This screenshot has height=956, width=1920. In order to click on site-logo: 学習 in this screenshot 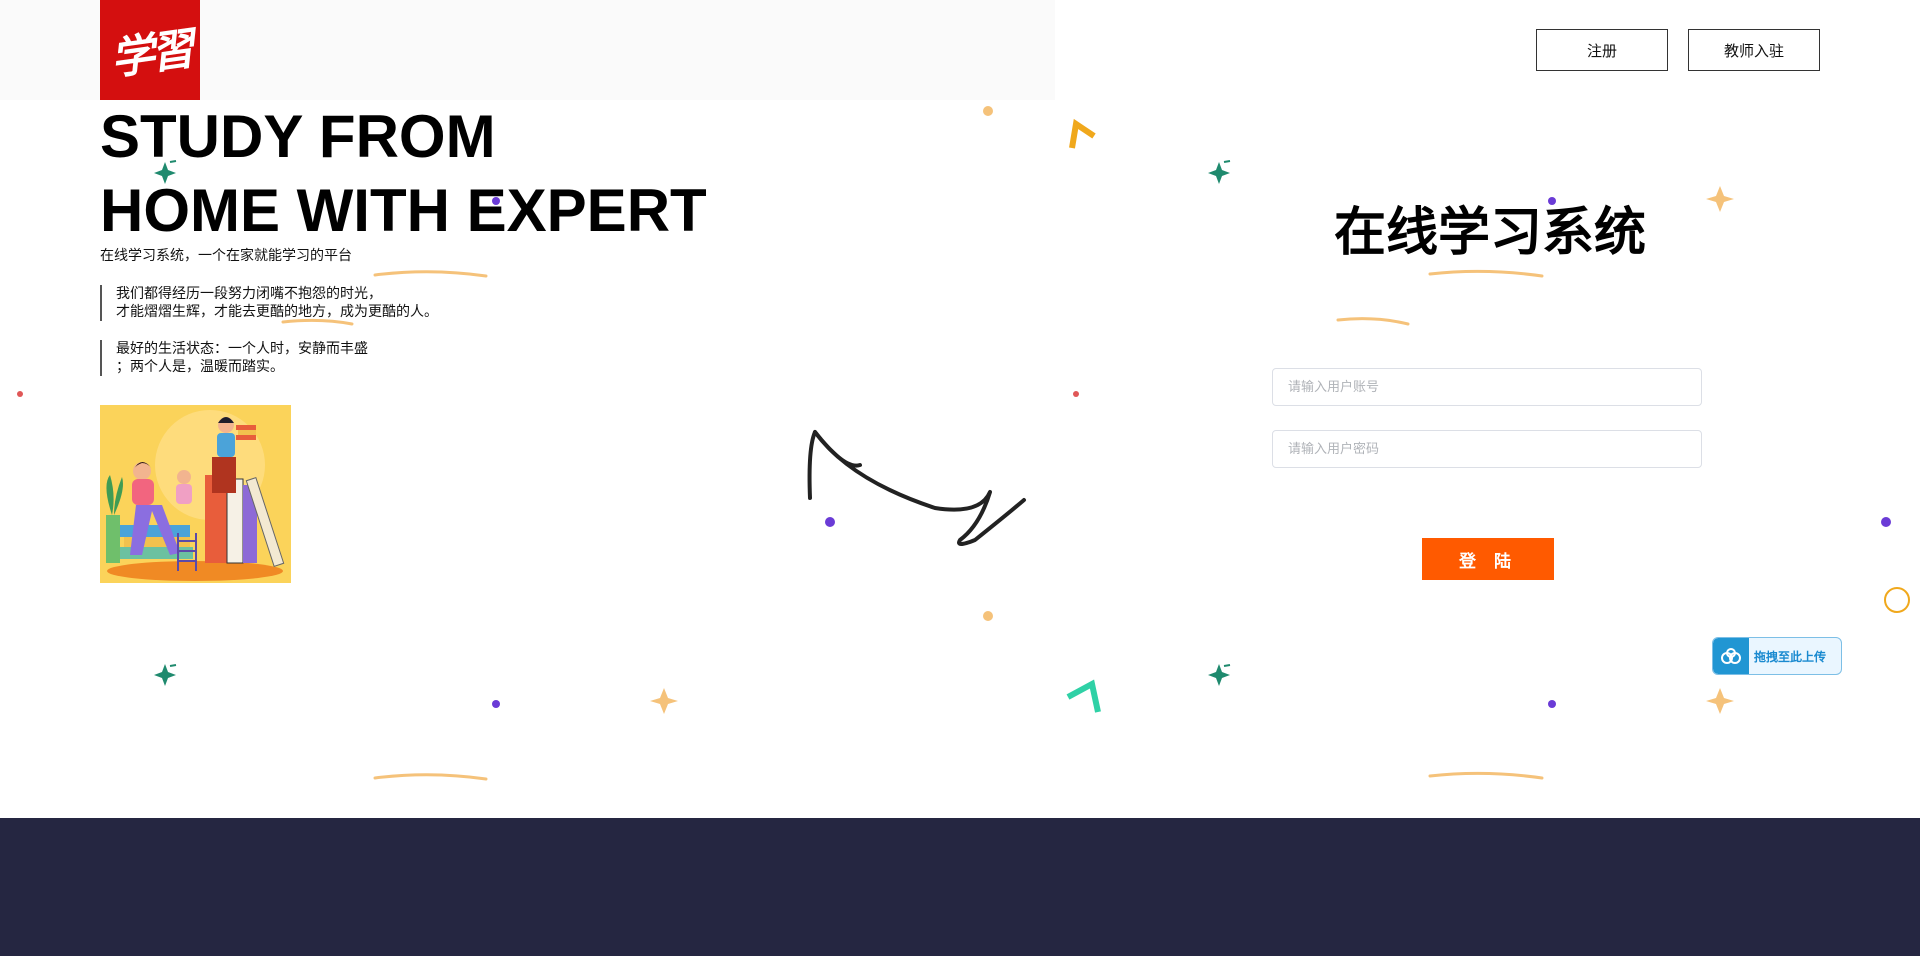, I will do `click(150, 50)`.